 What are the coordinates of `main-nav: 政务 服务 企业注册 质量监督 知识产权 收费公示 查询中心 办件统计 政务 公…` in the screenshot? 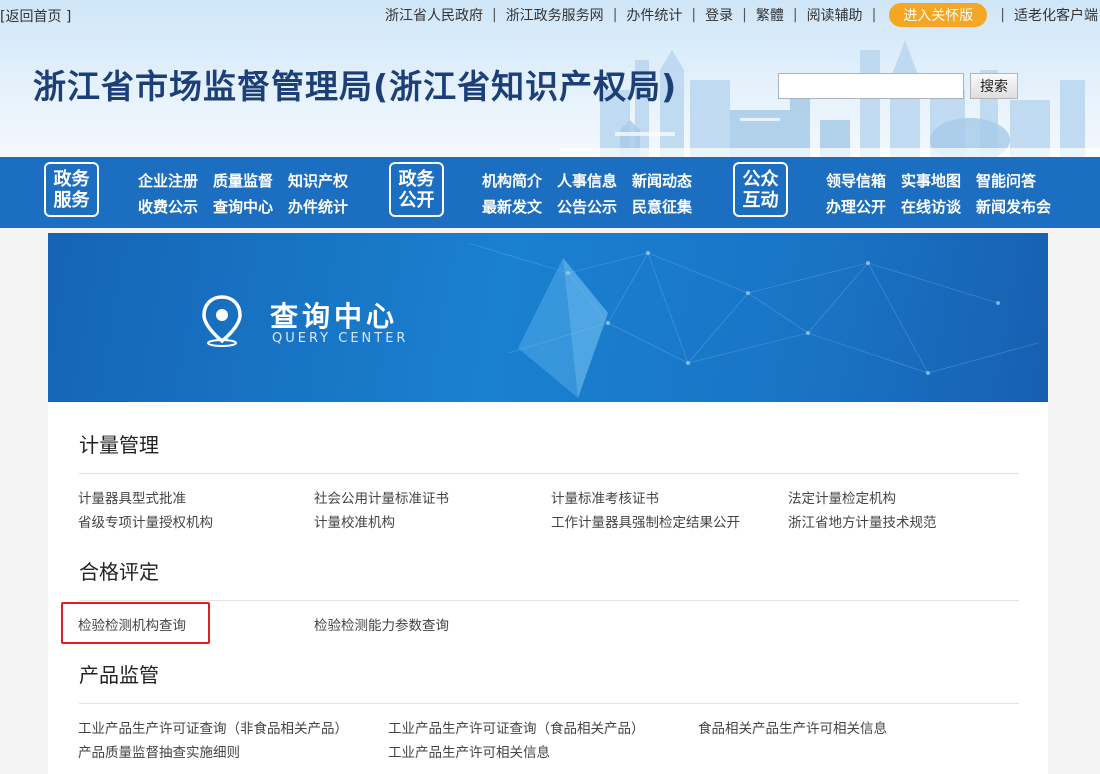 It's located at (550, 192).